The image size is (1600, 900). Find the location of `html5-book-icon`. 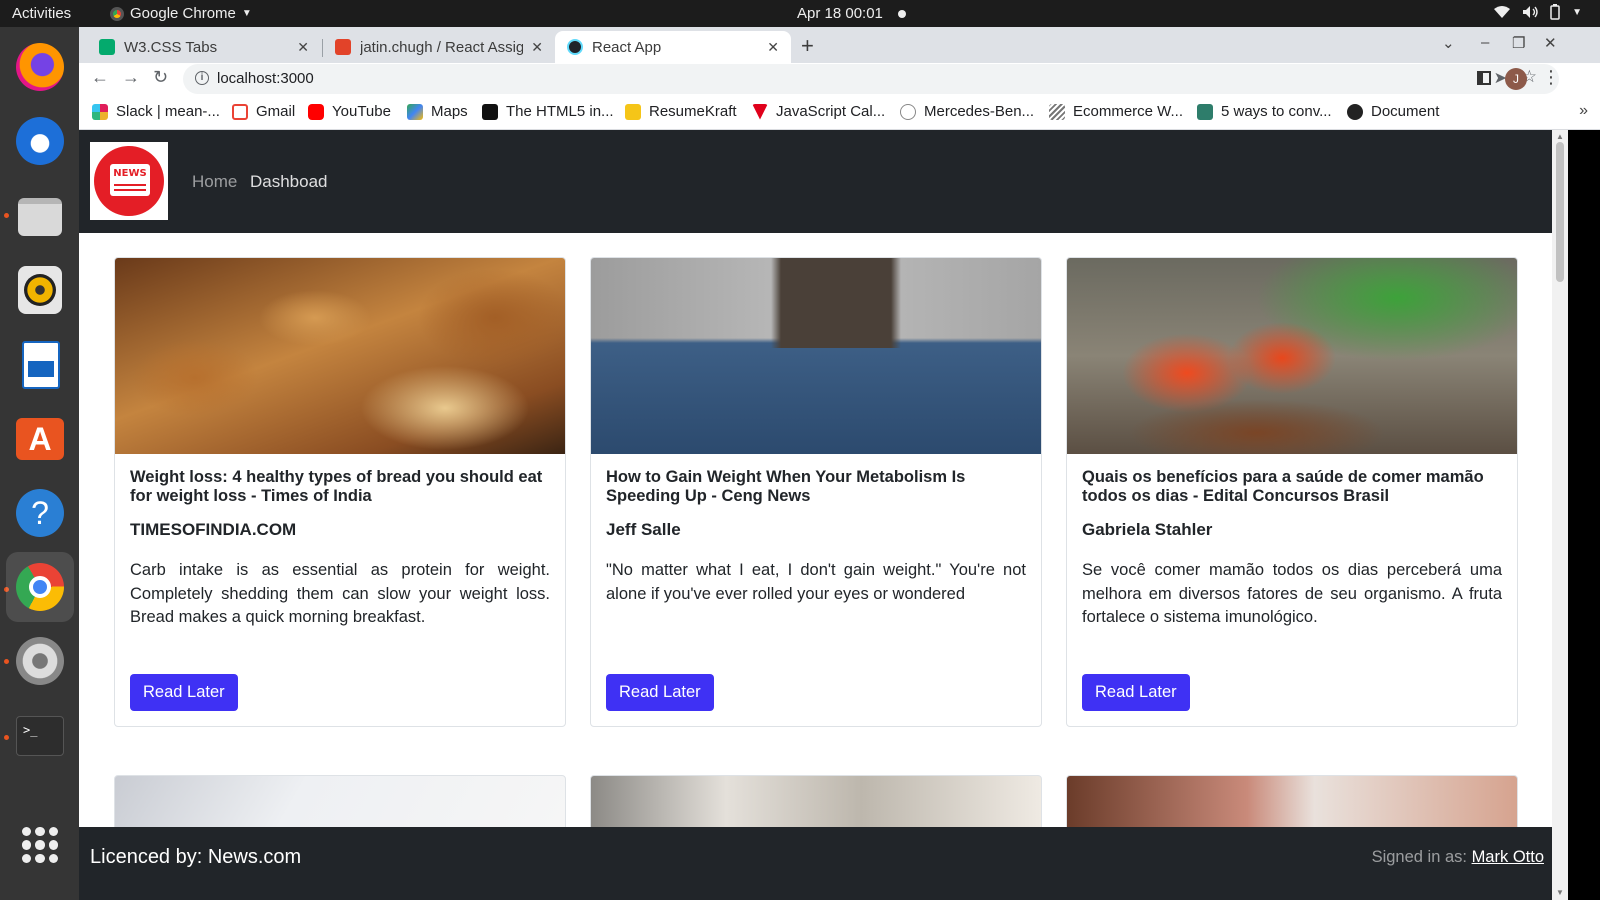

html5-book-icon is located at coordinates (490, 111).